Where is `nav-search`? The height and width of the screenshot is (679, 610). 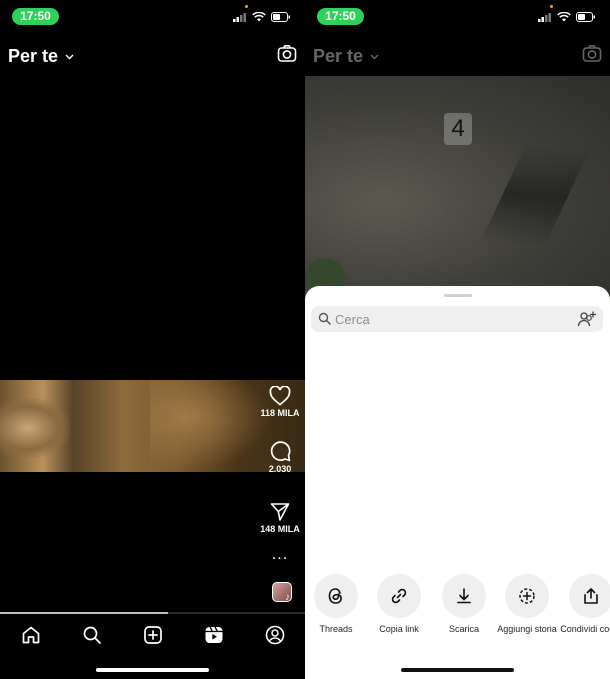 nav-search is located at coordinates (92, 635).